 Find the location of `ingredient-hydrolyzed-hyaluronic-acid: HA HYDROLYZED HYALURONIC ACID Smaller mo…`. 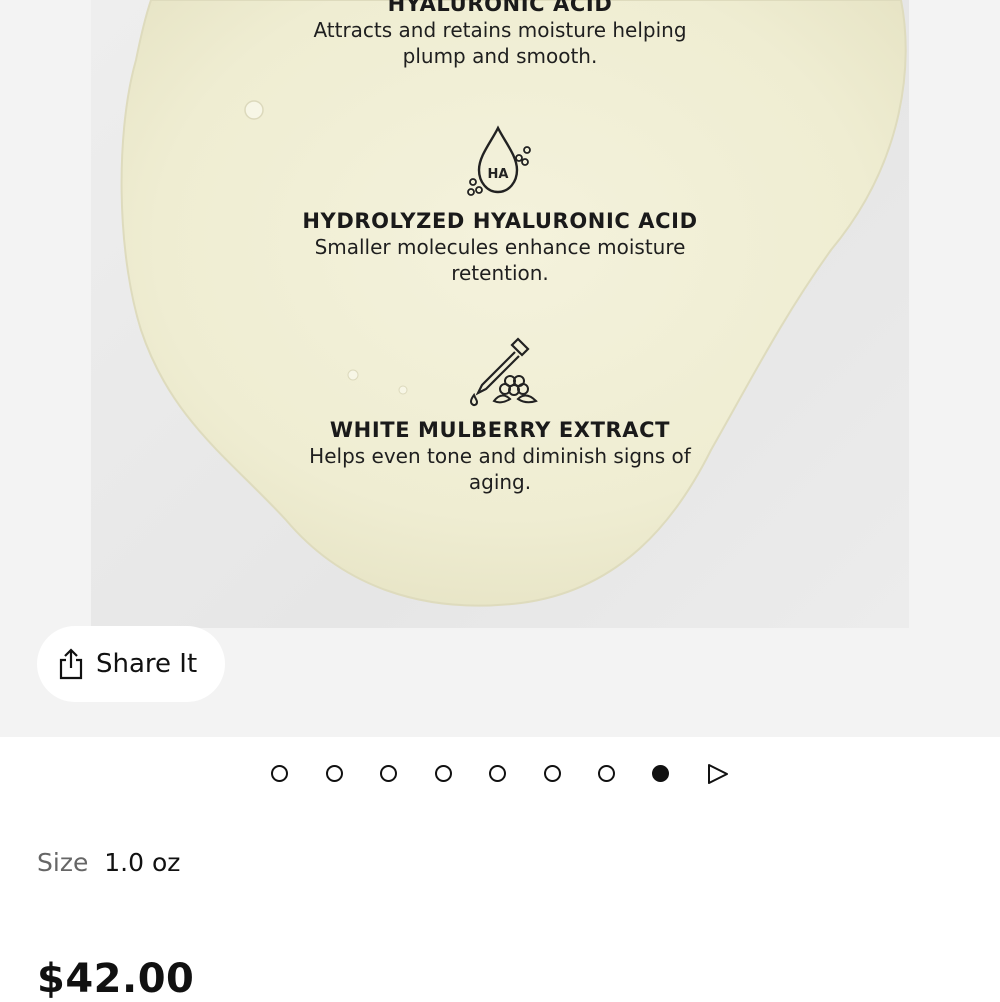

ingredient-hydrolyzed-hyaluronic-acid: HA HYDROLYZED HYALURONIC ACID Smaller mo… is located at coordinates (500, 205).